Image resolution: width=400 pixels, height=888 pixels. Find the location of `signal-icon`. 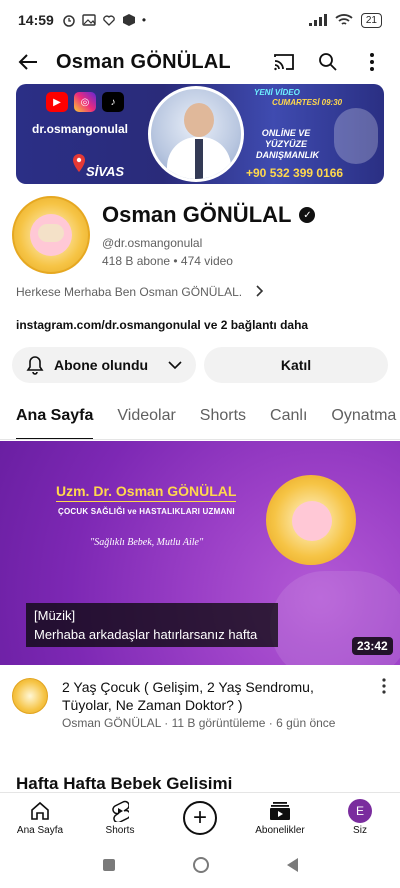

signal-icon is located at coordinates (317, 20).